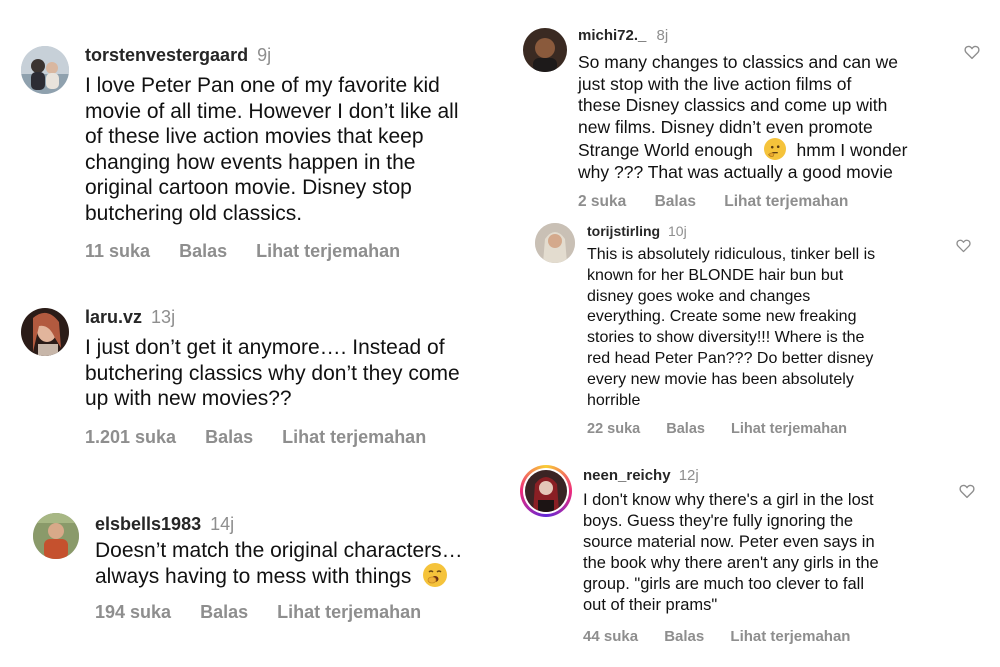  I want to click on comment-line: up with new movies??, so click(188, 399).